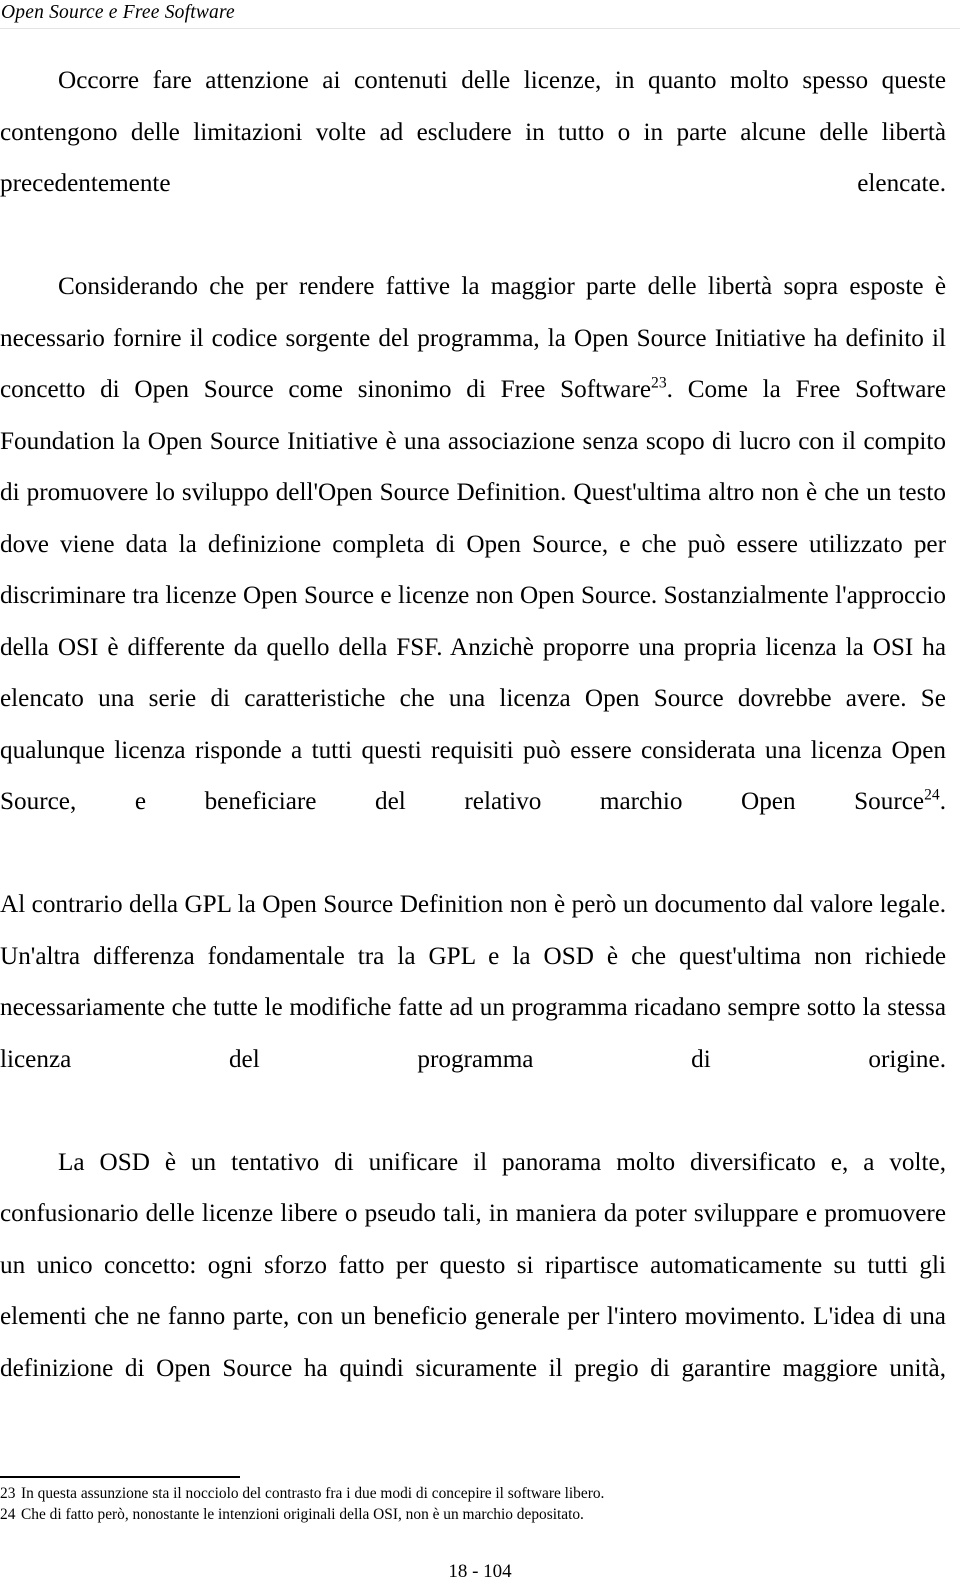 The width and height of the screenshot is (960, 1596). I want to click on footnote-ref-23: 23, so click(659, 383).